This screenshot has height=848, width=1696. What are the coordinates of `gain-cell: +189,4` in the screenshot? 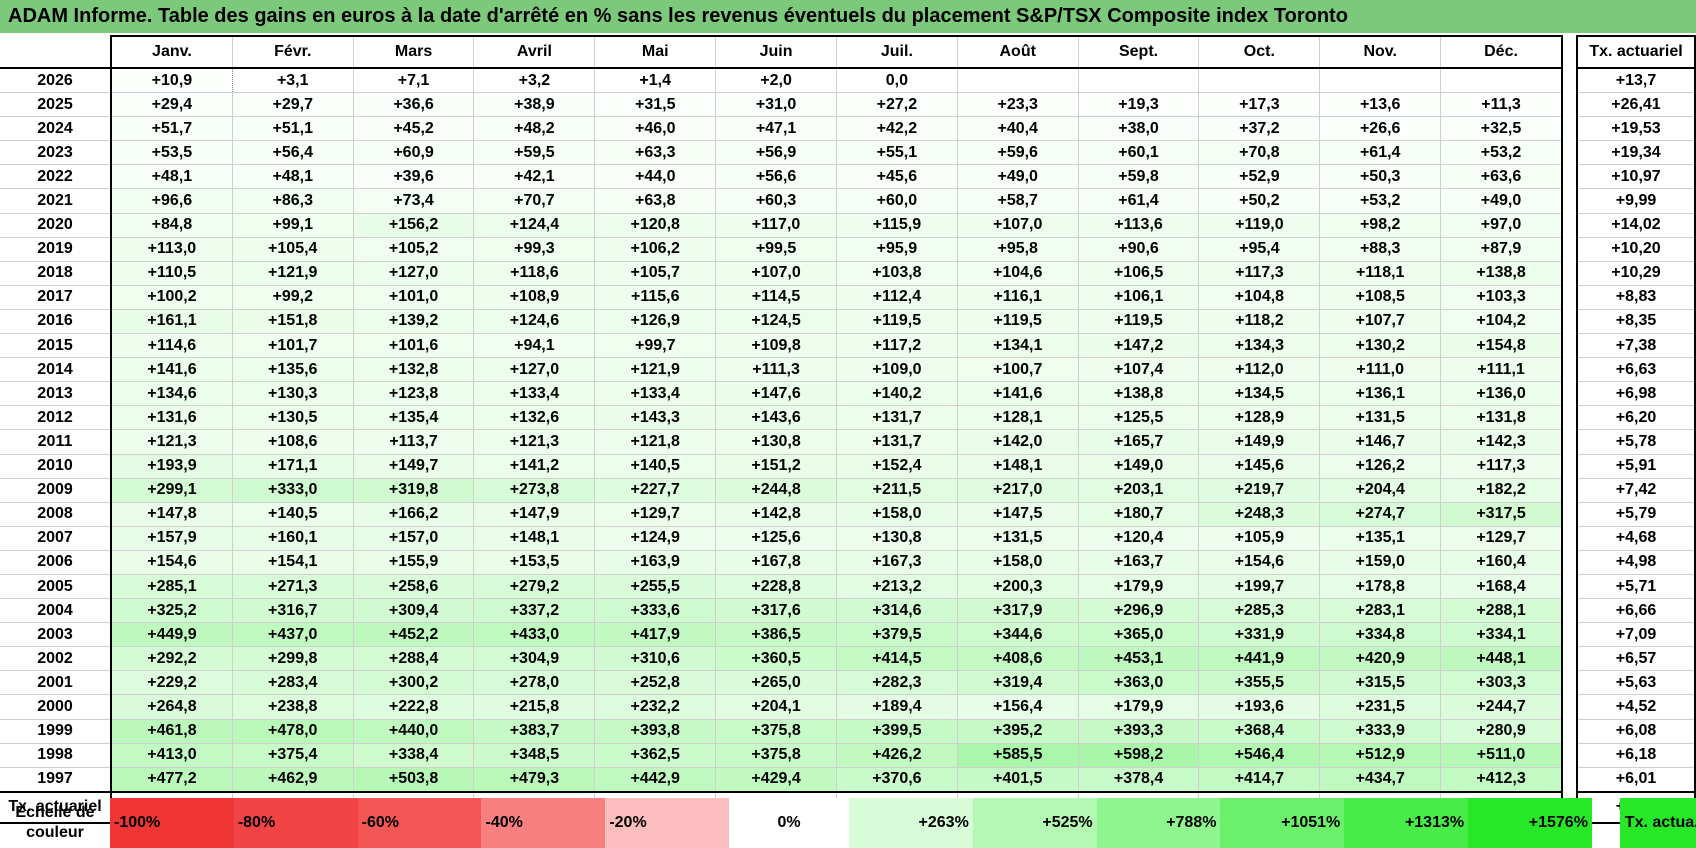 It's located at (897, 707).